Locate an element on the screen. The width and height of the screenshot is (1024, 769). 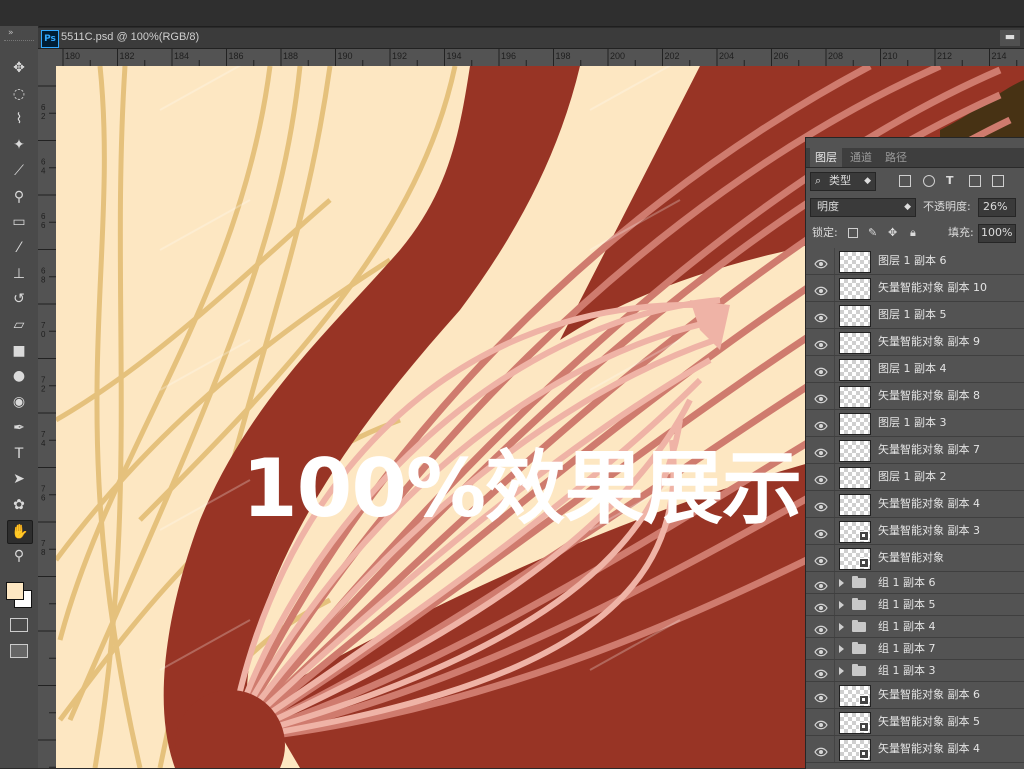
layer-group-row: 组 1 副本 5 is located at coordinates (915, 605).